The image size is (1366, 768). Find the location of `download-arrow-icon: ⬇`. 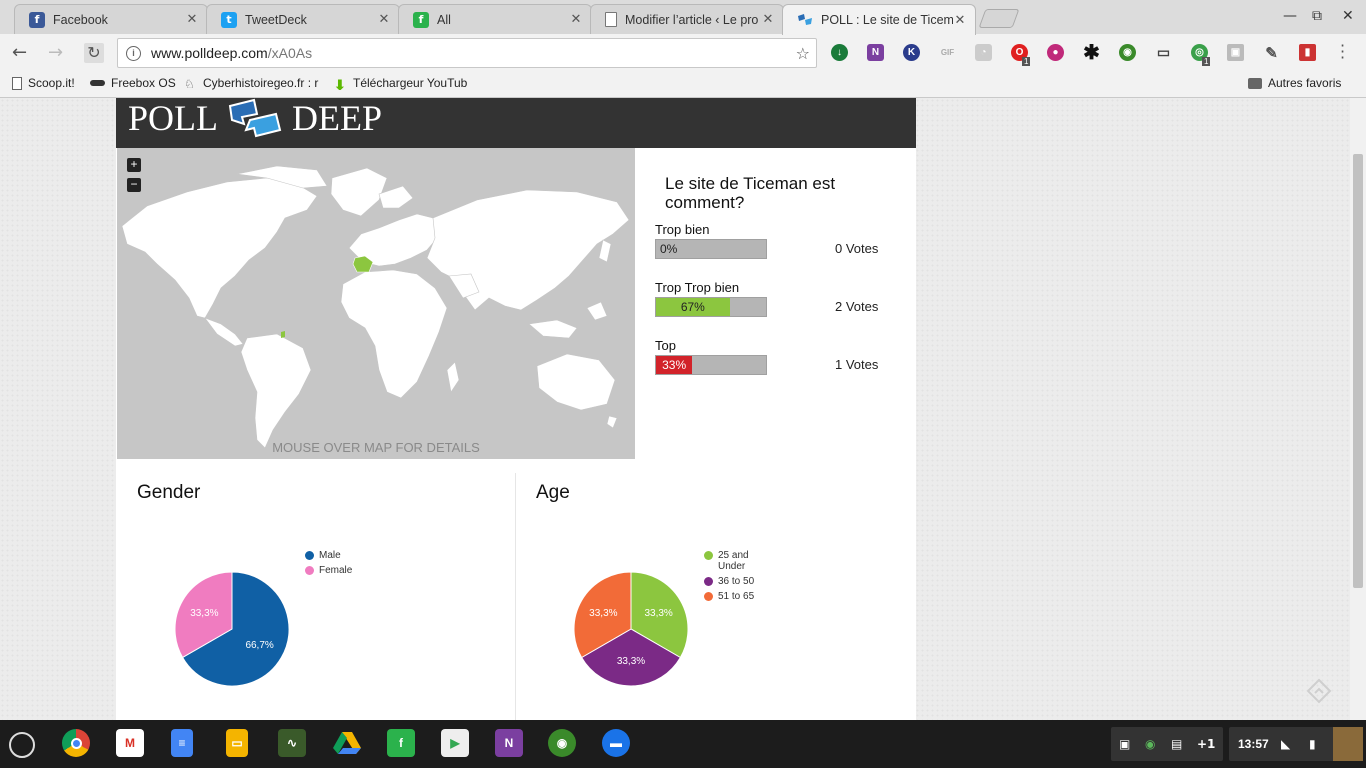

download-arrow-icon: ⬇ is located at coordinates (340, 83).